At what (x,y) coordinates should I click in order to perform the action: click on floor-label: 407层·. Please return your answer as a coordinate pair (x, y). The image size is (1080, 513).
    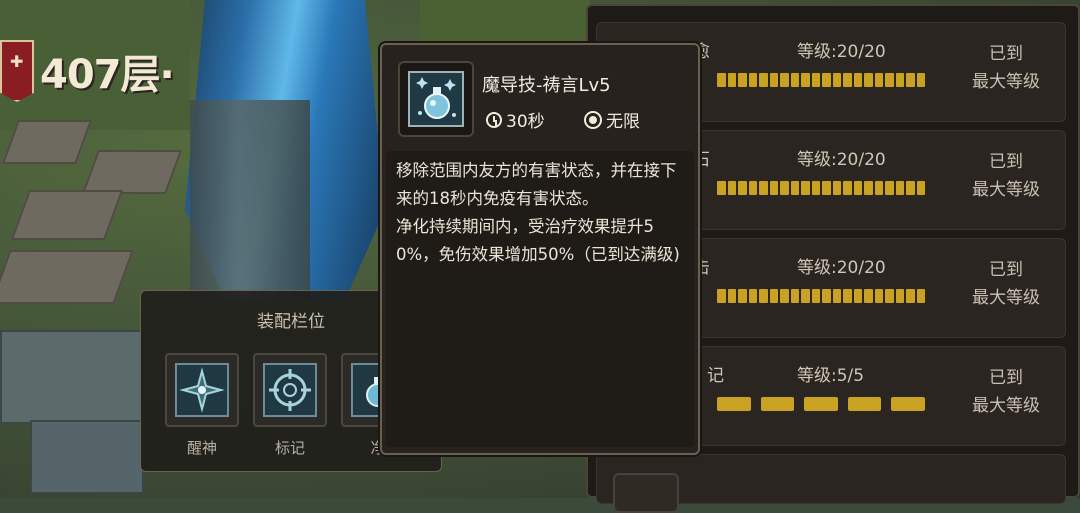
    Looking at the image, I should click on (107, 75).